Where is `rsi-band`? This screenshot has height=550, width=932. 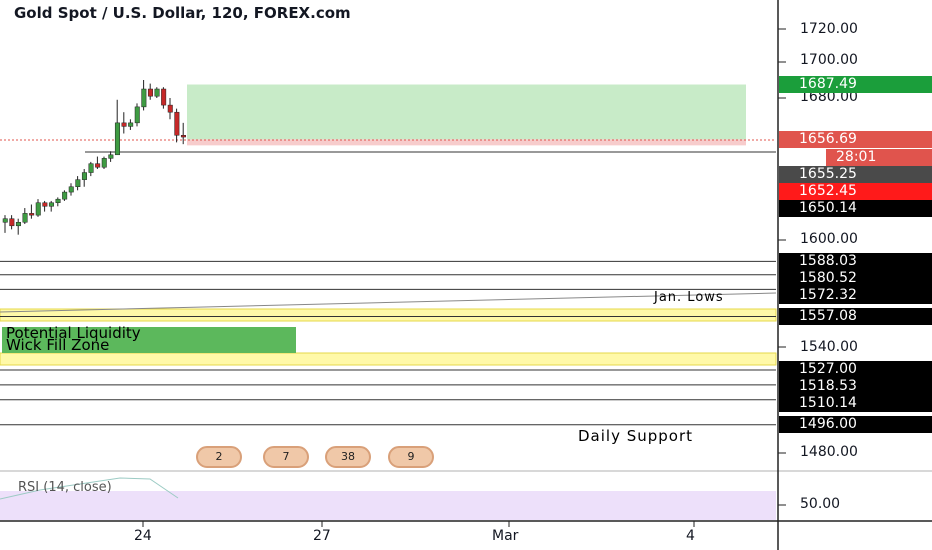 rsi-band is located at coordinates (388, 505).